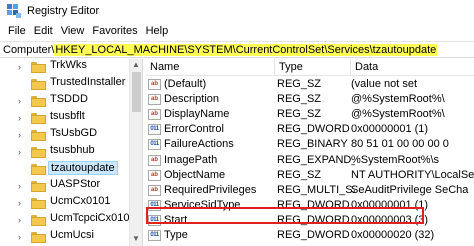 The height and width of the screenshot is (246, 474). Describe the element at coordinates (410, 189) in the screenshot. I see `value-data: SeAuditPrivilege SeCha` at that location.